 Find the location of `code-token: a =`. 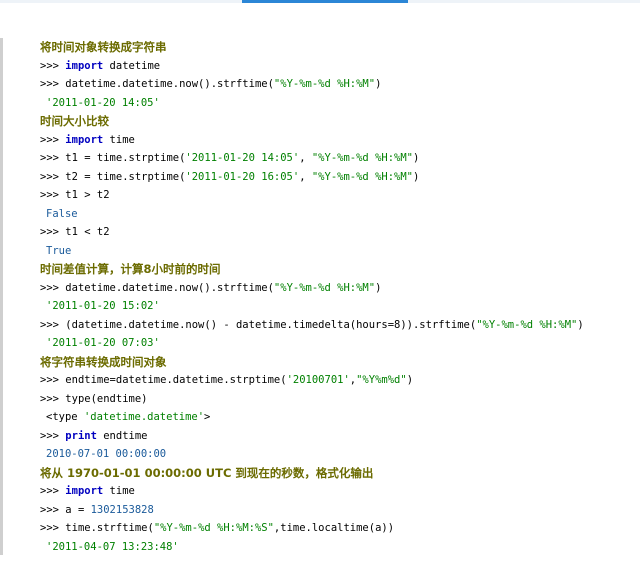

code-token: a = is located at coordinates (78, 509).